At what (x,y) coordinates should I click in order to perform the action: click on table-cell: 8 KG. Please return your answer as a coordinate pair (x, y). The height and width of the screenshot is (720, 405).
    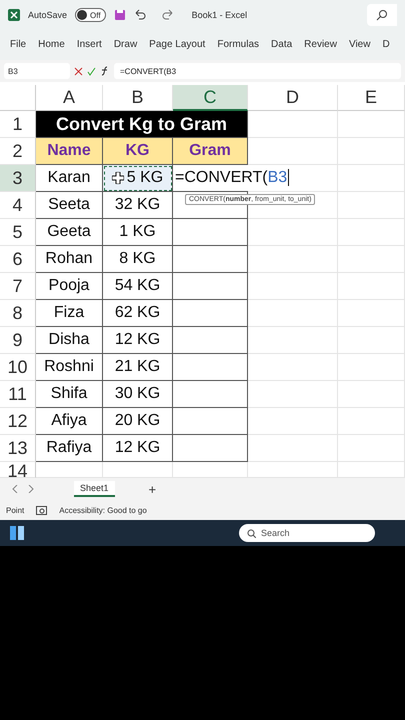
    Looking at the image, I should click on (138, 259).